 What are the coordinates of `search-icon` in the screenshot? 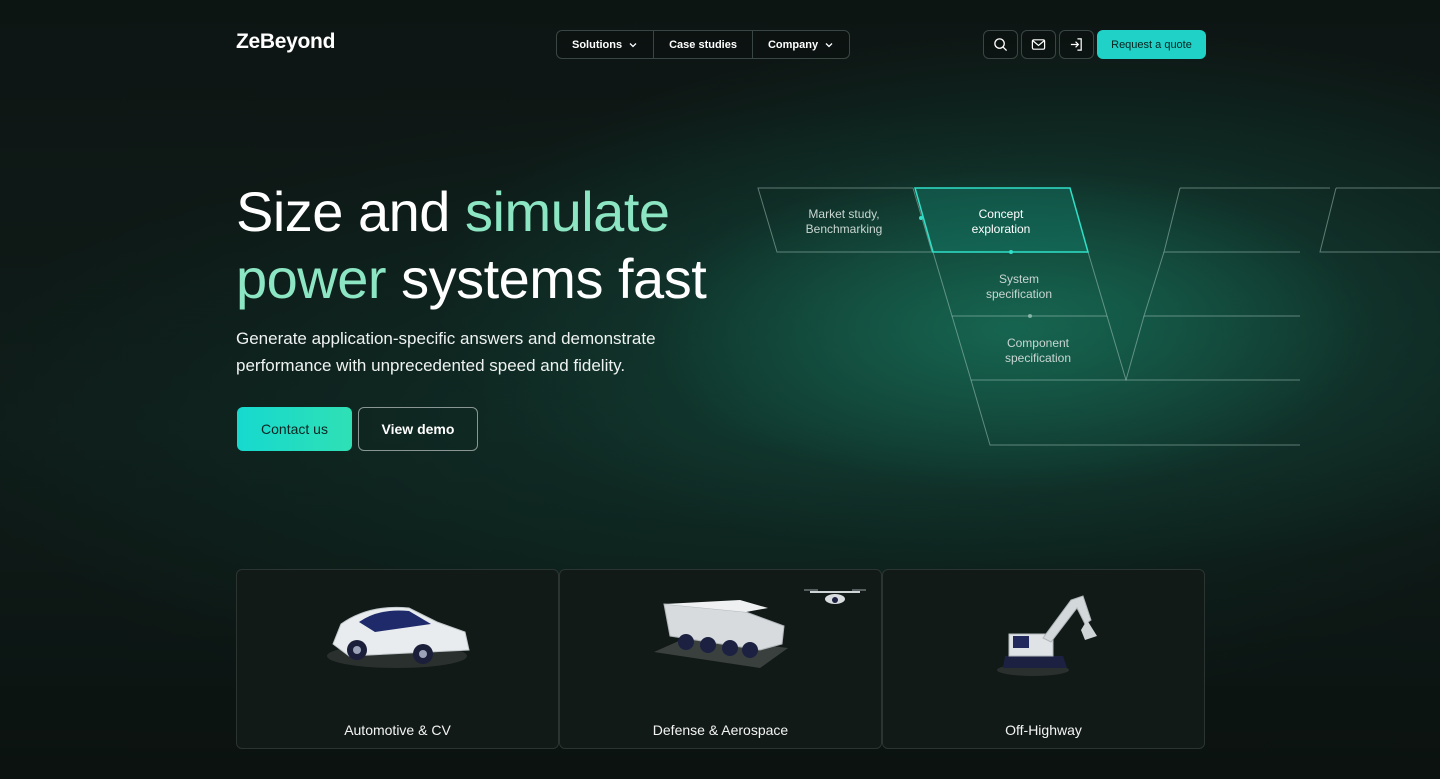 It's located at (1001, 45).